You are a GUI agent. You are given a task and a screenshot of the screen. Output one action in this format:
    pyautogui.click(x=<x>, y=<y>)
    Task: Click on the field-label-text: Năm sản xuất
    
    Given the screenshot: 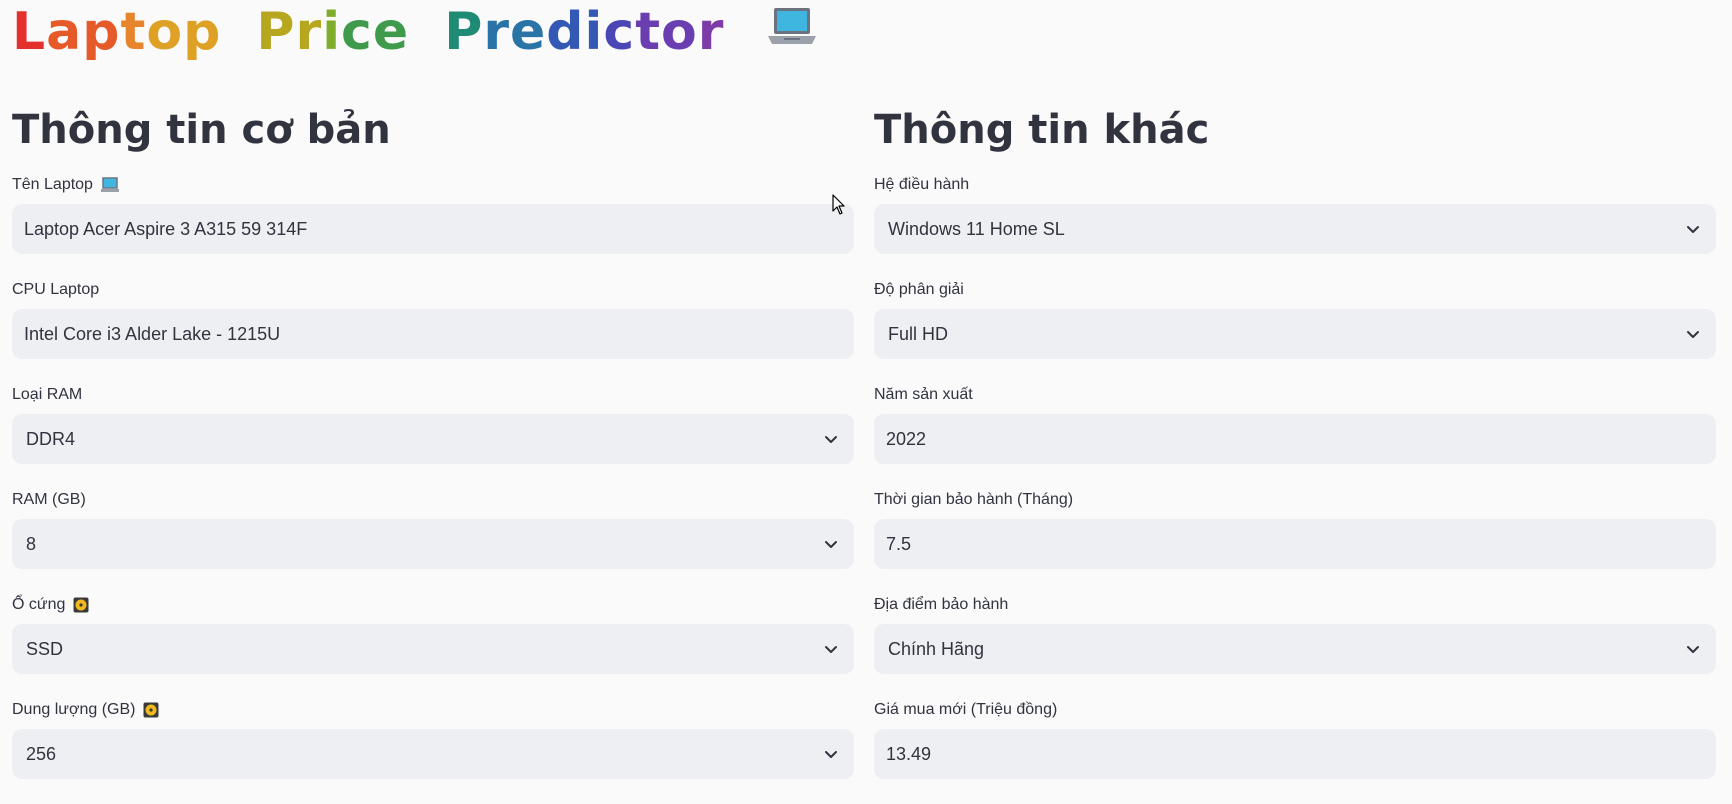 What is the action you would take?
    pyautogui.click(x=923, y=394)
    